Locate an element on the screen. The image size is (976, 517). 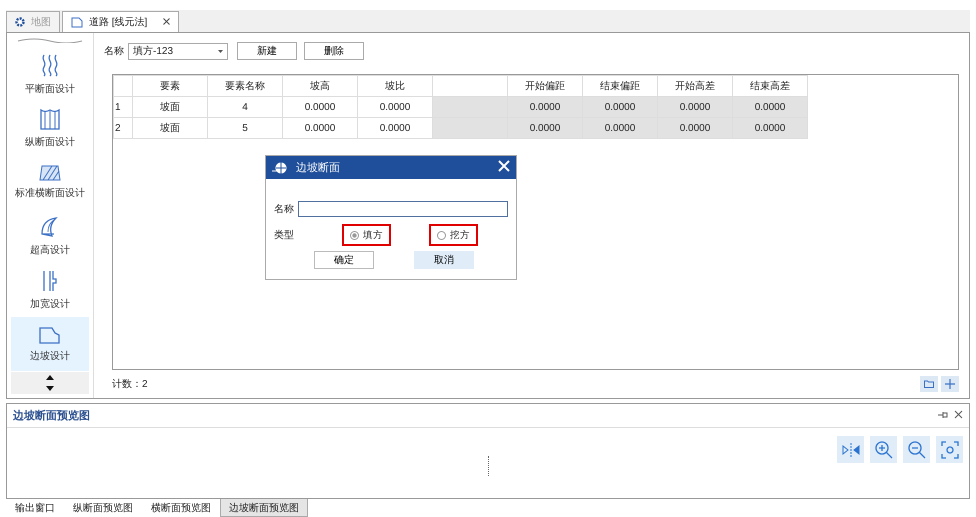
table-cell: 4 is located at coordinates (245, 107).